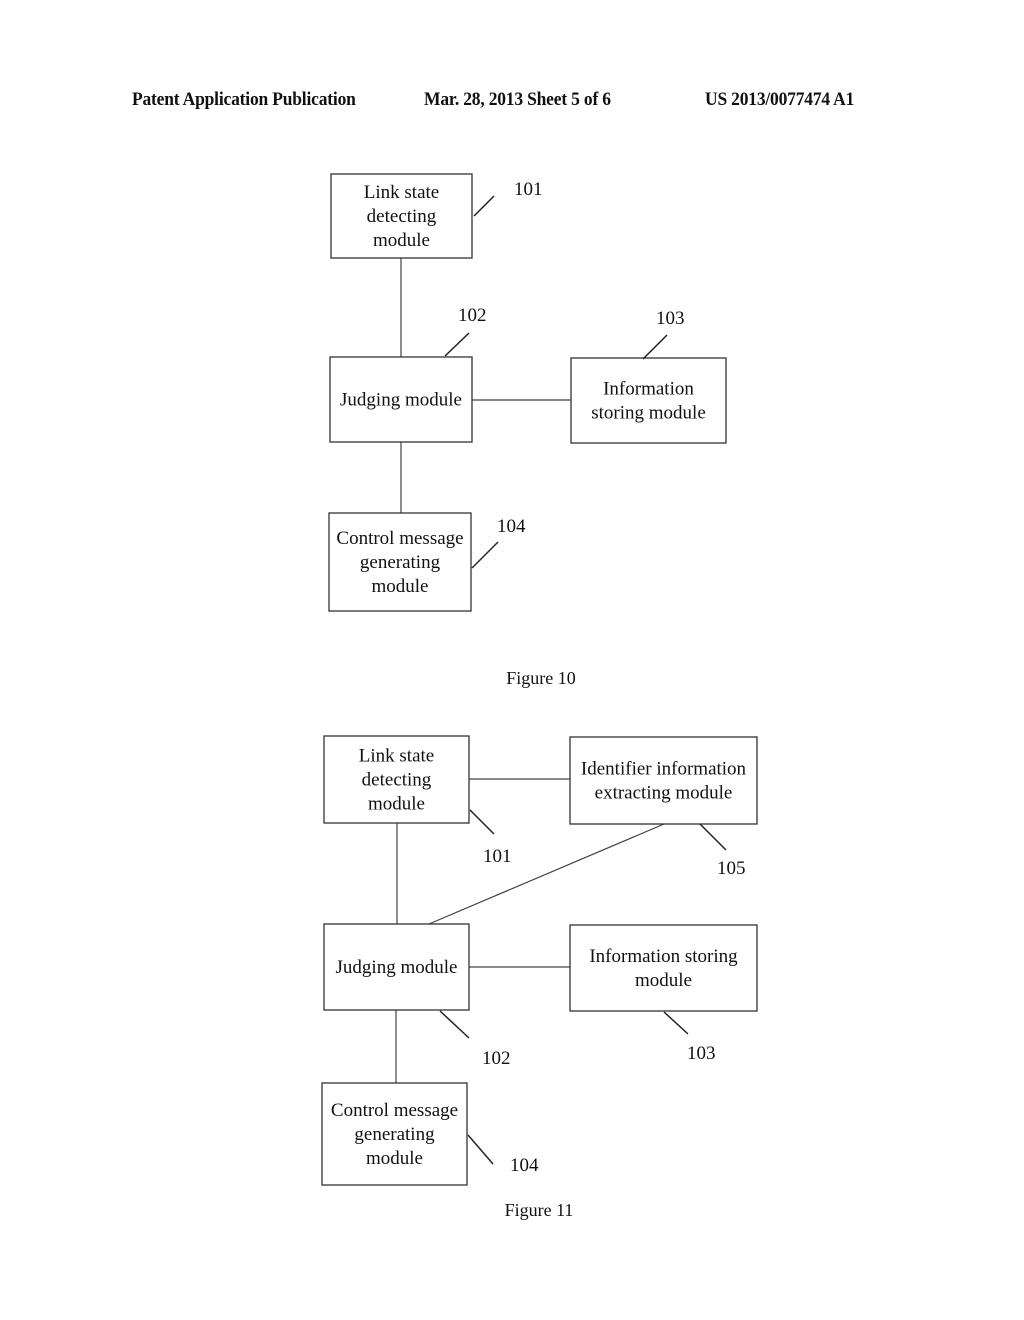 This screenshot has height=1320, width=1024. What do you see at coordinates (399, 538) in the screenshot?
I see `figure-10-module-label-104: Control message` at bounding box center [399, 538].